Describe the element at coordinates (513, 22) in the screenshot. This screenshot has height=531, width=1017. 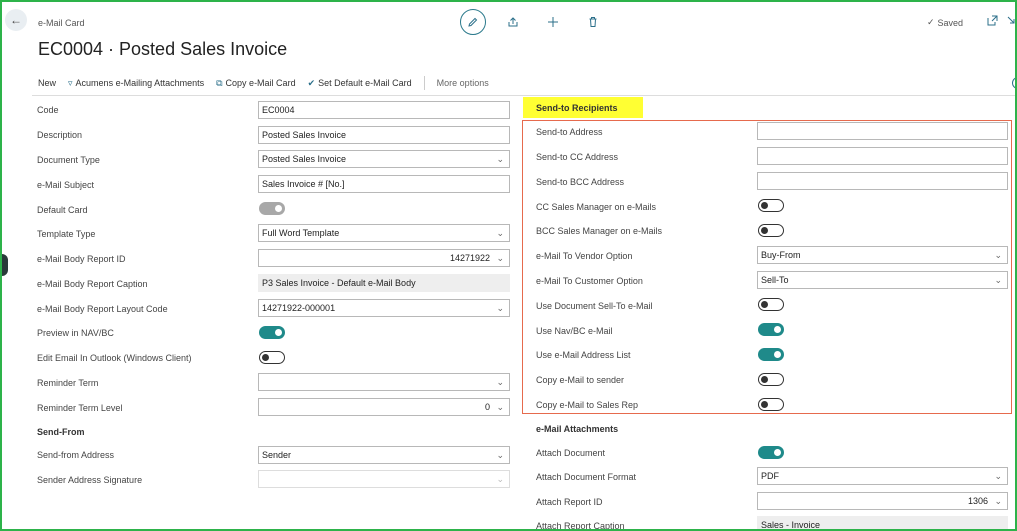
I see `share-icon` at that location.